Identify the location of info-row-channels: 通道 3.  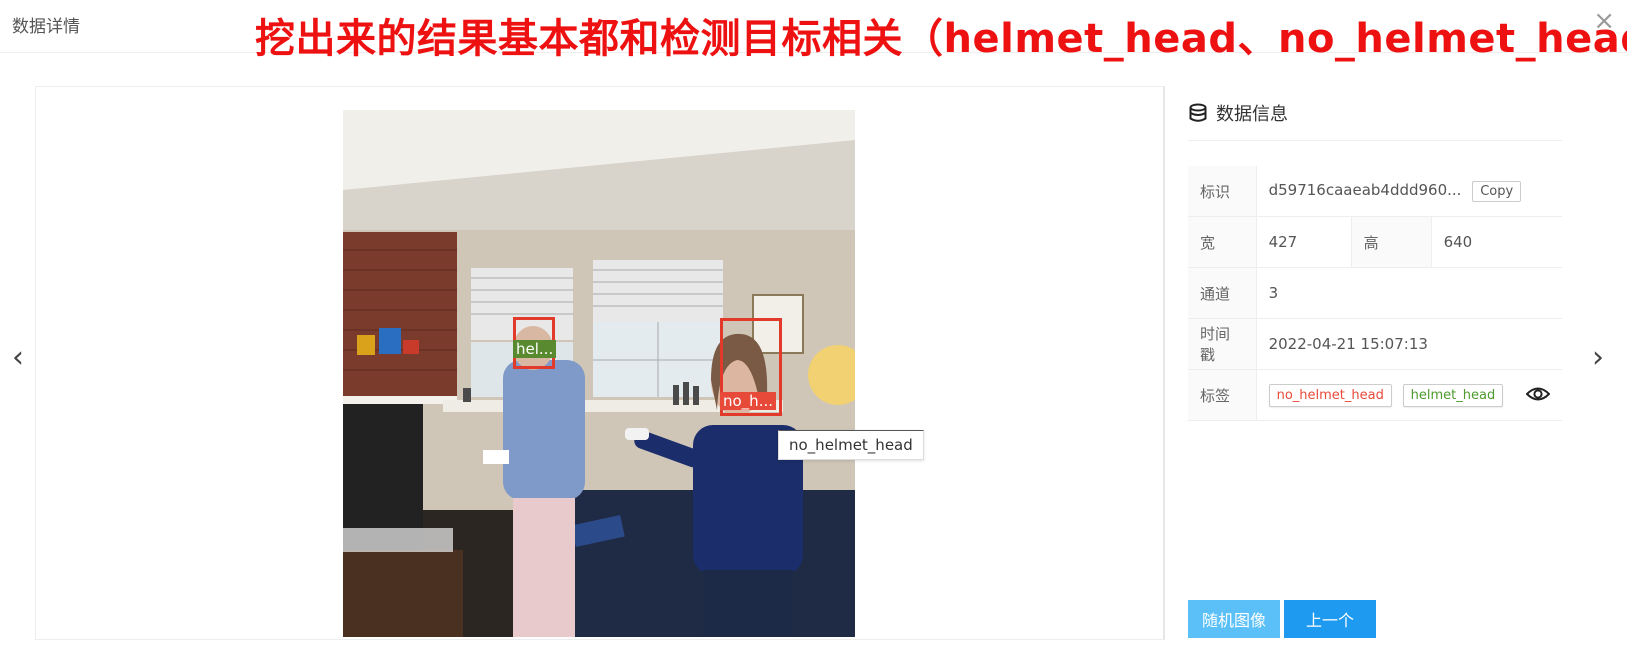
(1375, 293).